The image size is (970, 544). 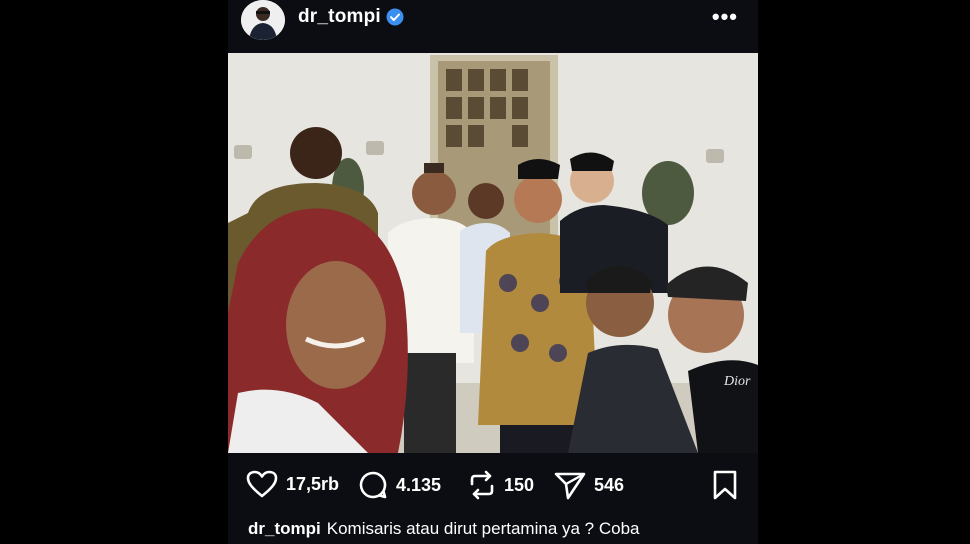 What do you see at coordinates (725, 17) in the screenshot?
I see `more-dots-icon: •••` at bounding box center [725, 17].